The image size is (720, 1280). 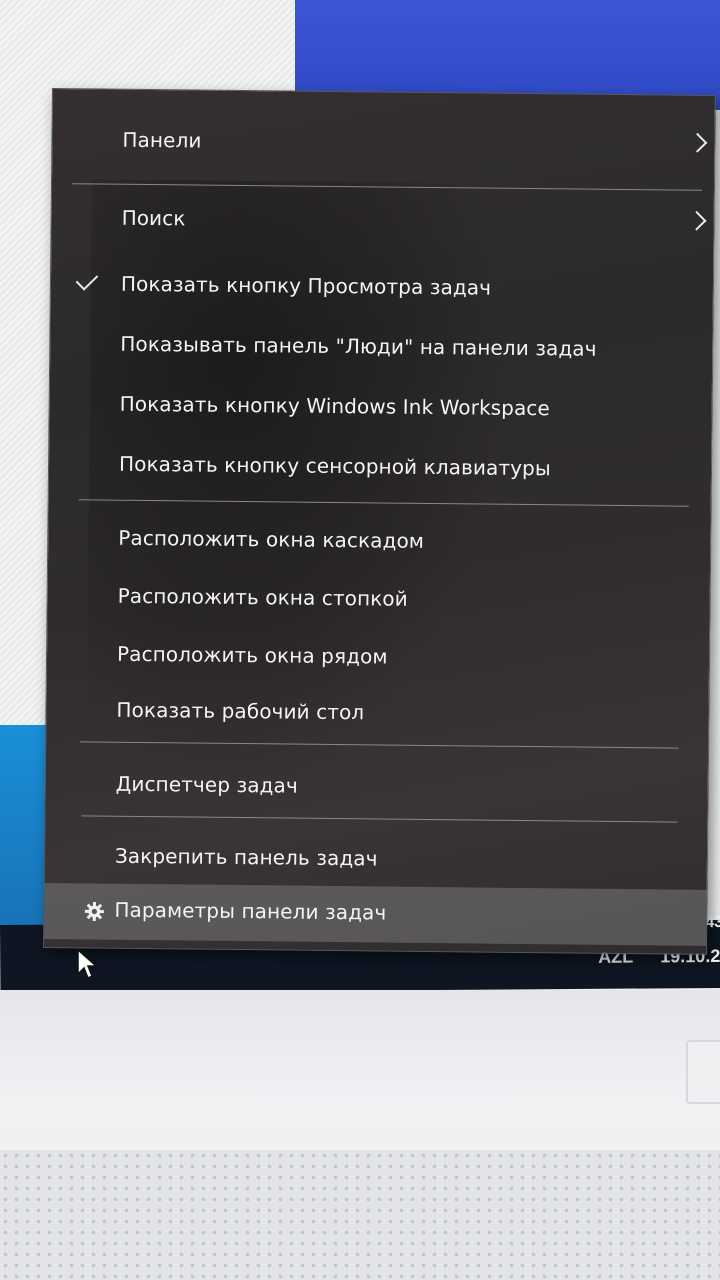 I want to click on menu-item-cascade: Расположить окна каскадом, so click(x=379, y=540).